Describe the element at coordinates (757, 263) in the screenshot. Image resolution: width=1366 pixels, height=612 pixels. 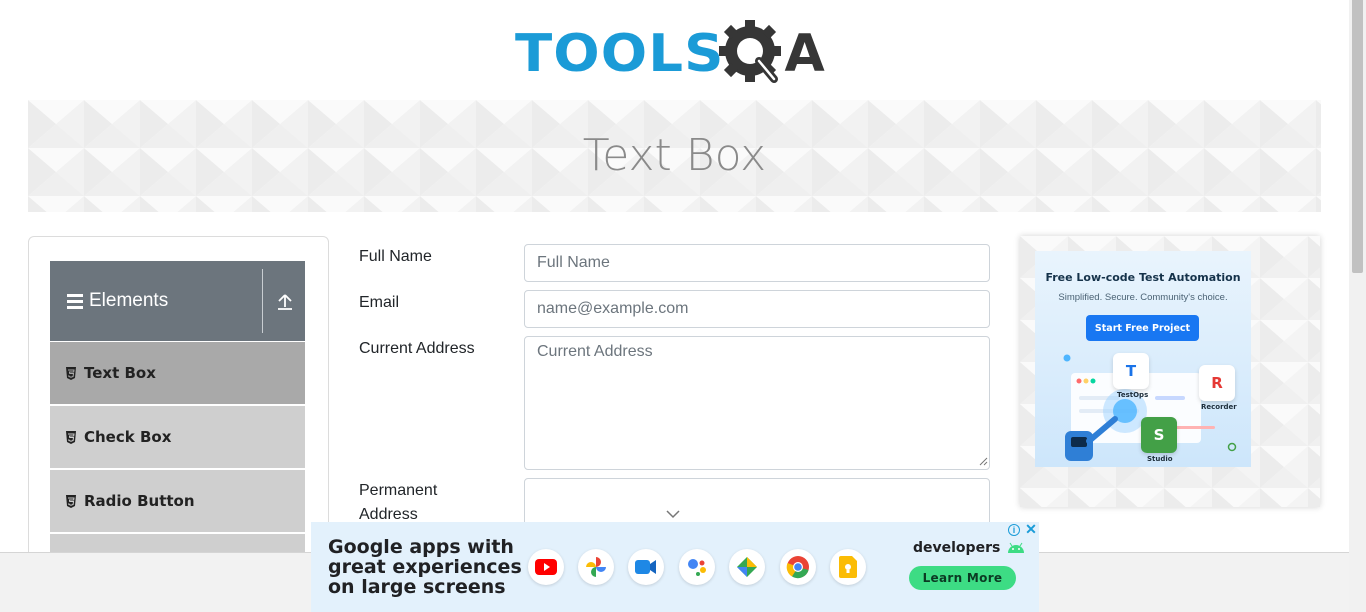
I see `full-name-input` at that location.